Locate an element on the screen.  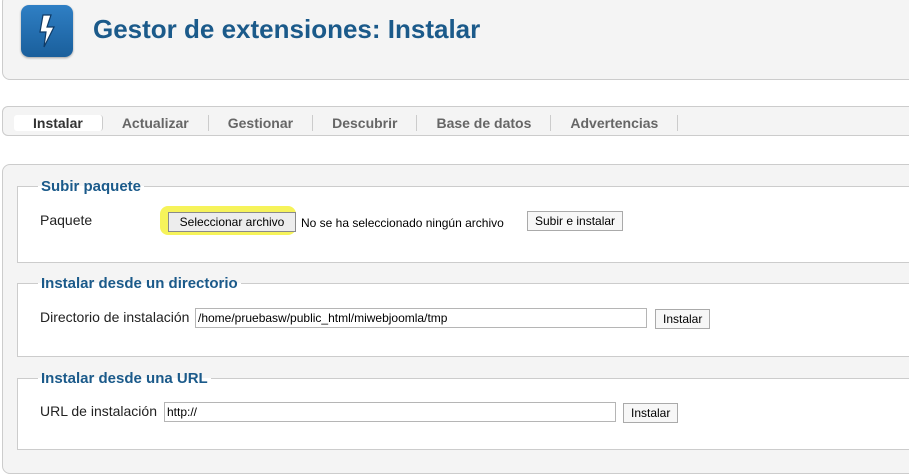
package-label: Paquete is located at coordinates (66, 220).